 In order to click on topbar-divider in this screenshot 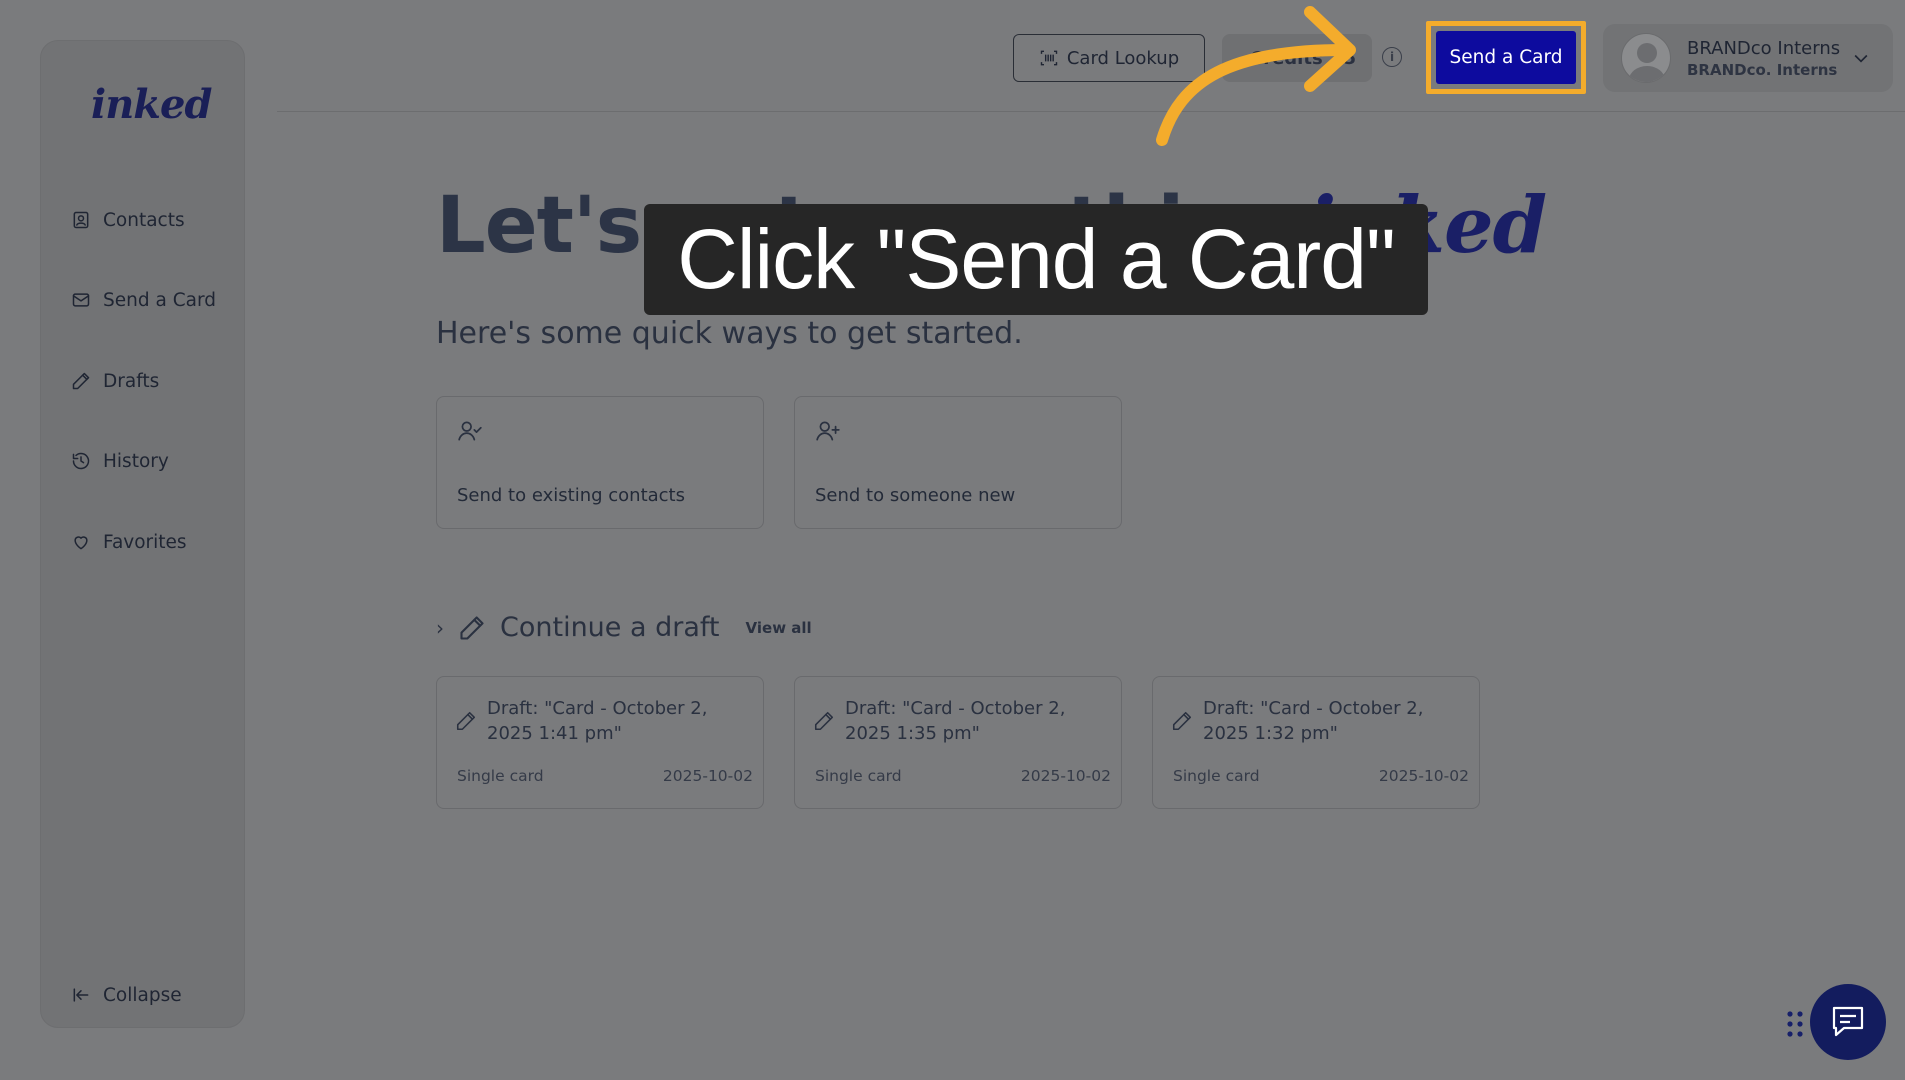, I will do `click(1091, 111)`.